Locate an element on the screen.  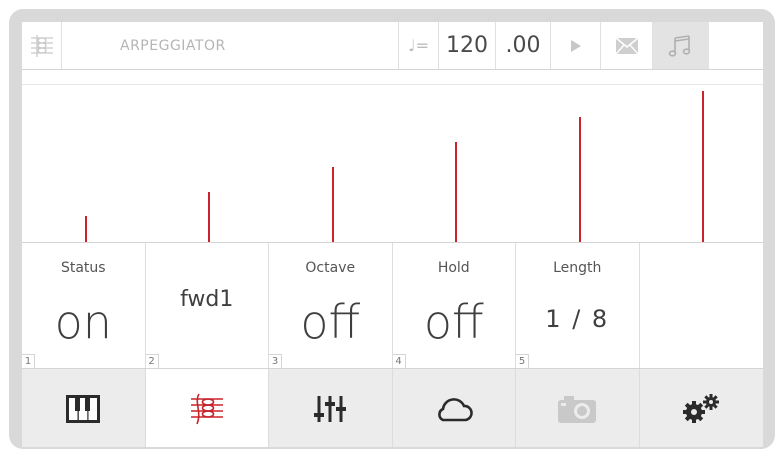
note-tempo-icon: ♩= is located at coordinates (419, 45).